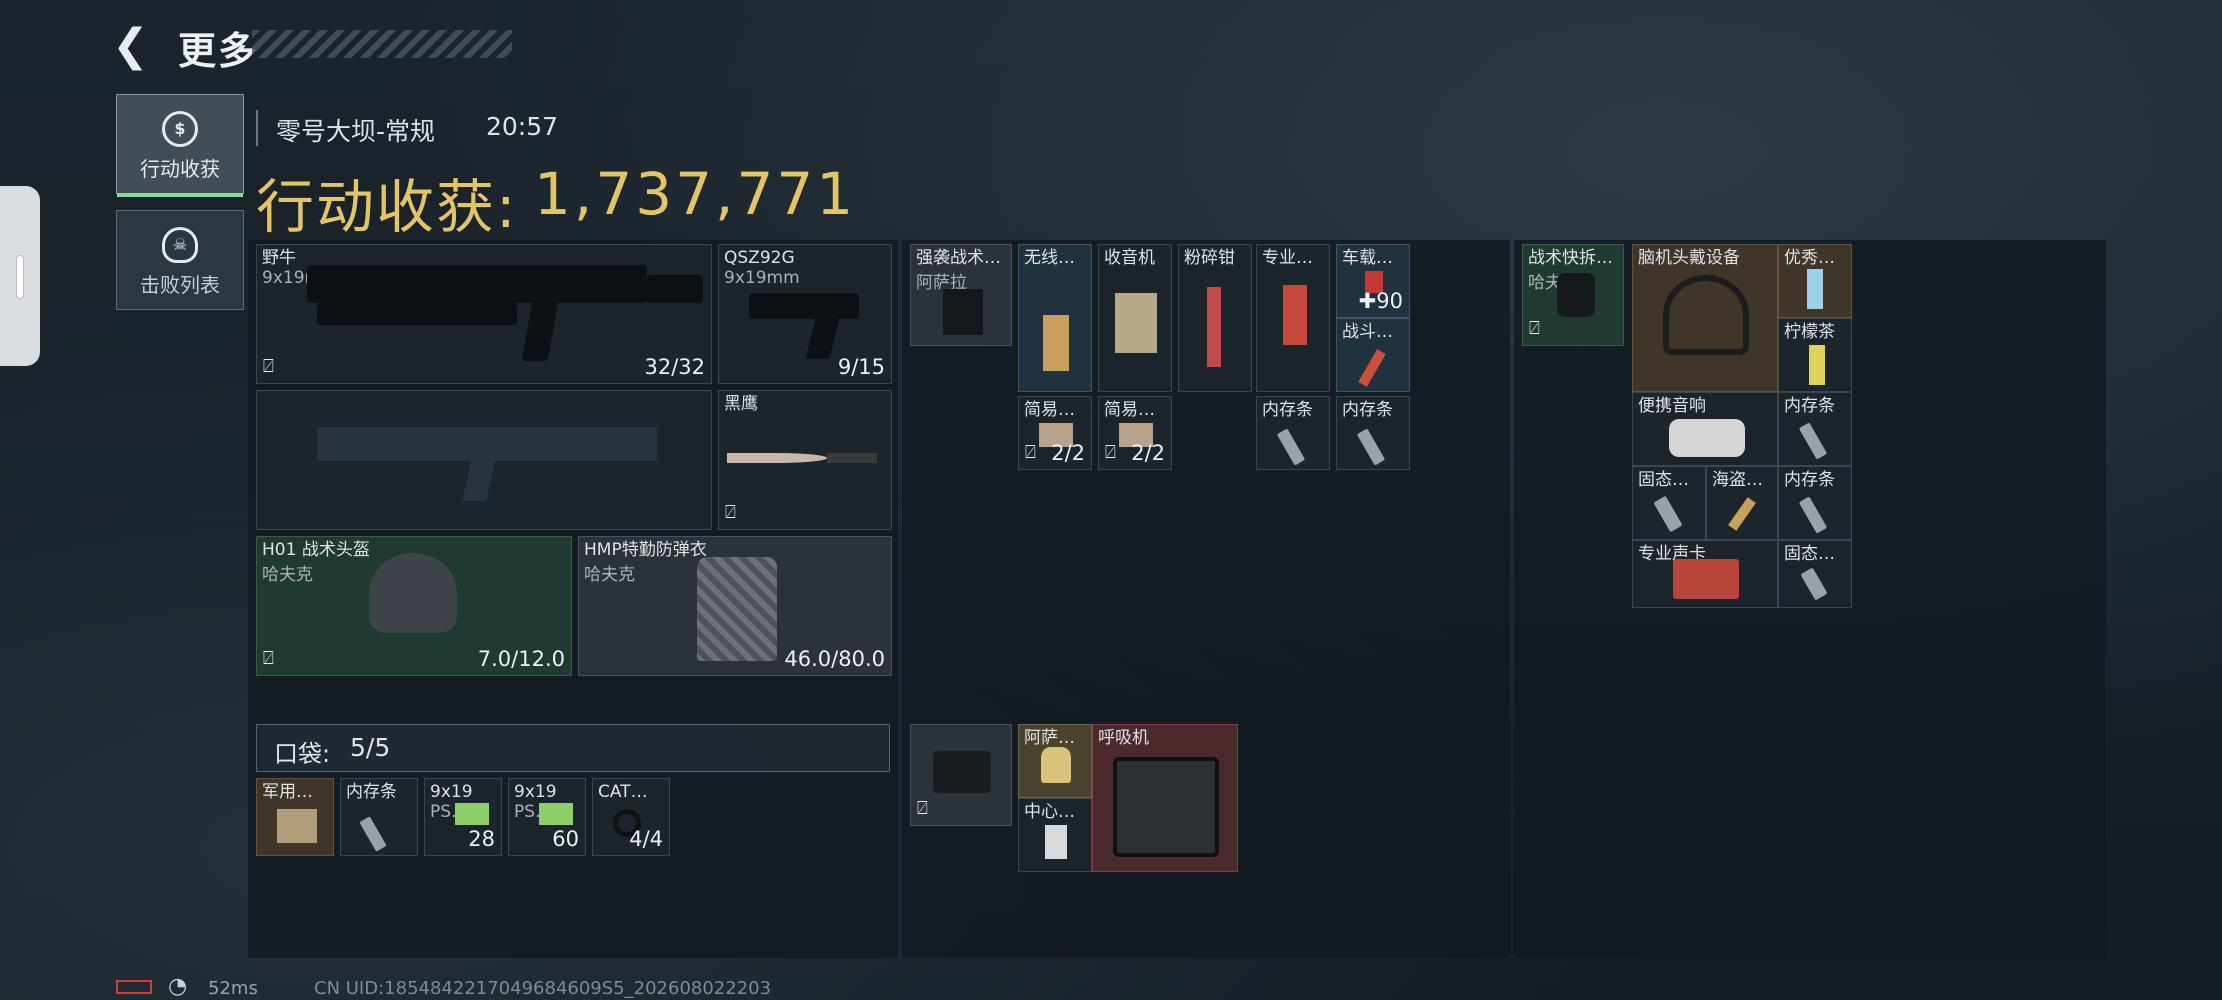 This screenshot has height=1000, width=2222. I want to click on ration-box-image, so click(297, 826).